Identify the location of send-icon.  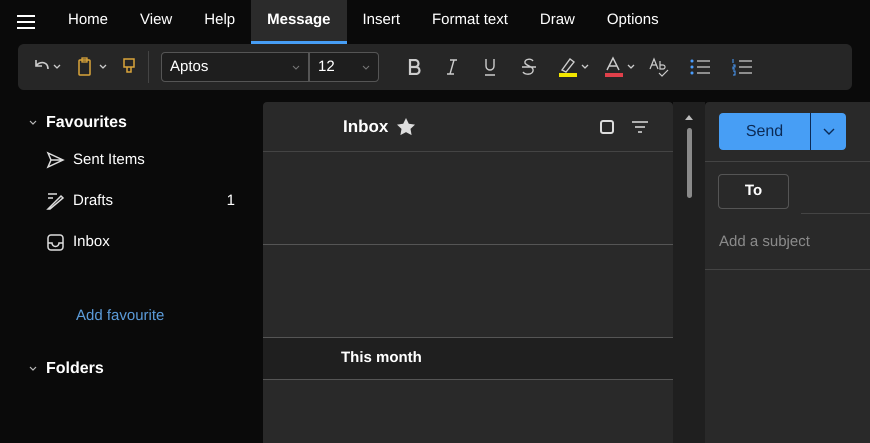
(55, 160).